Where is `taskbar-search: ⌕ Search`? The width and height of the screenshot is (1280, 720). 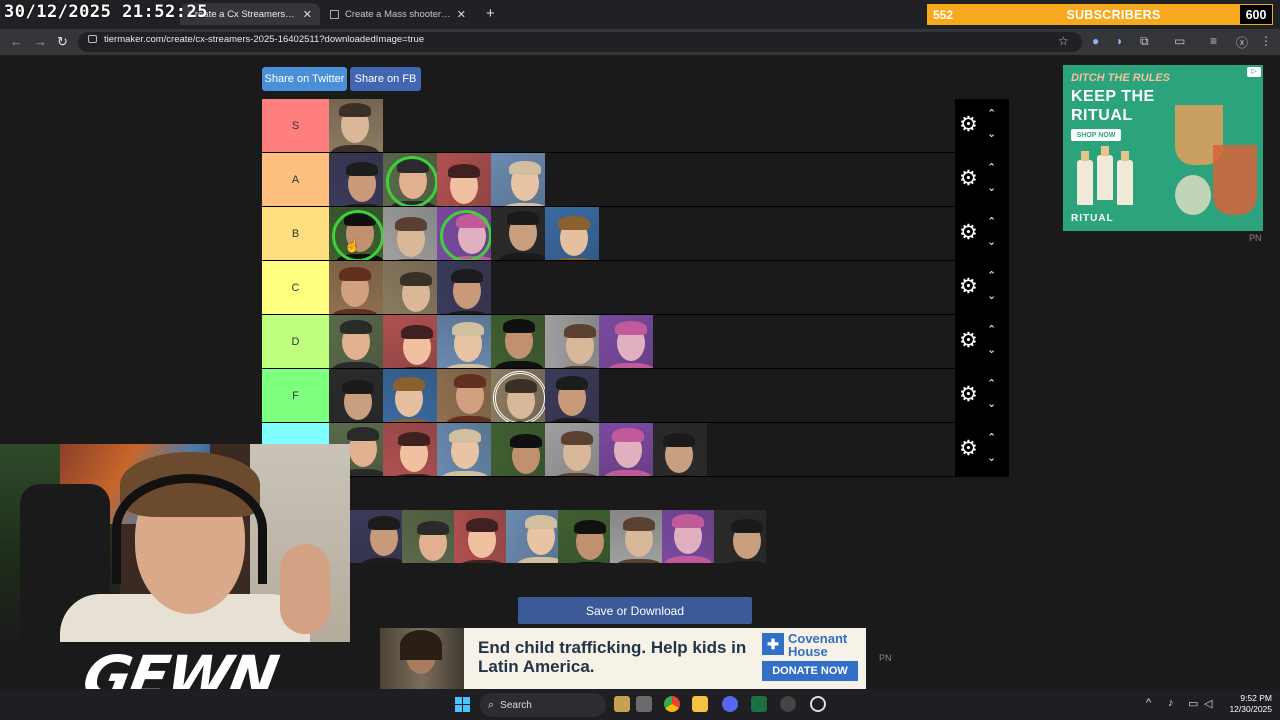 taskbar-search: ⌕ Search is located at coordinates (543, 705).